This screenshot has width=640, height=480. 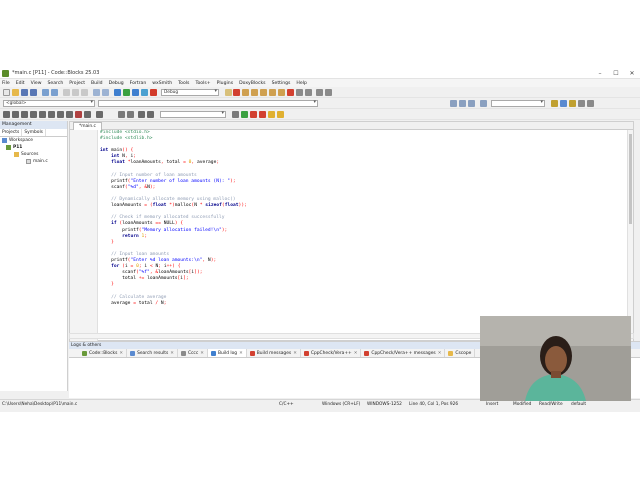 What do you see at coordinates (42, 114) in the screenshot?
I see `extract-icon` at bounding box center [42, 114].